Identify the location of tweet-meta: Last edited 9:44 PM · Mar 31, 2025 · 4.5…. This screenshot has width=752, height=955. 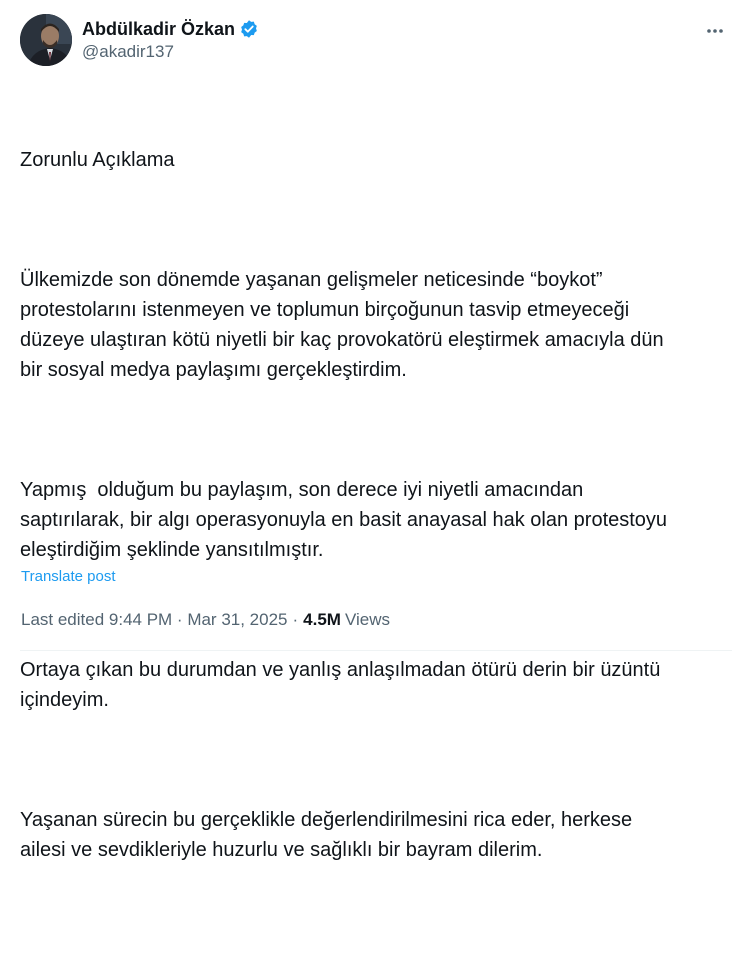
(205, 620).